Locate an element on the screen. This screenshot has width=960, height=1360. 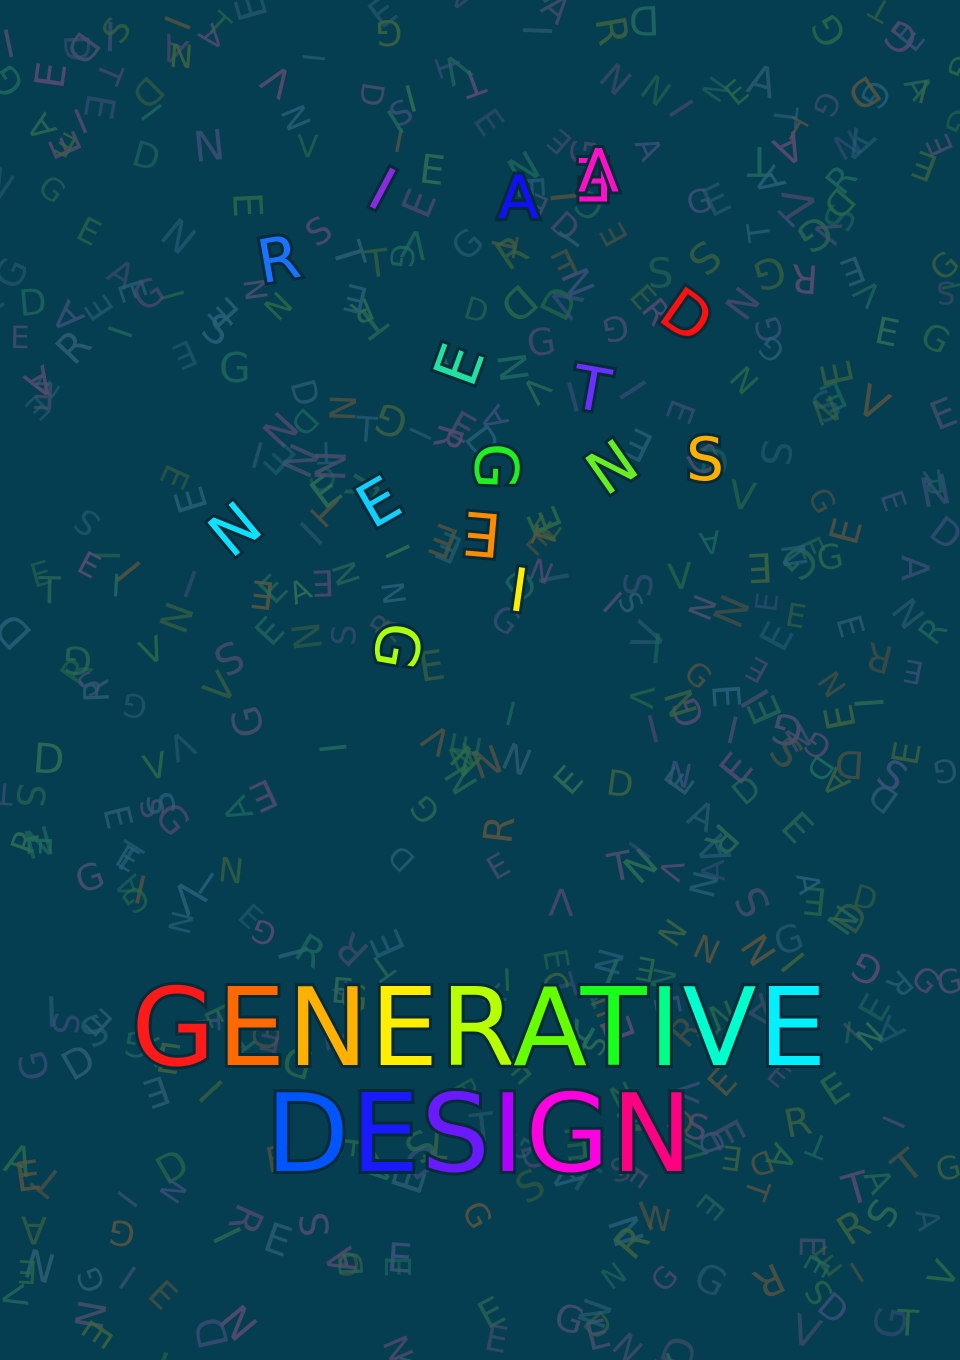
cluster-letter: D is located at coordinates (686, 316).